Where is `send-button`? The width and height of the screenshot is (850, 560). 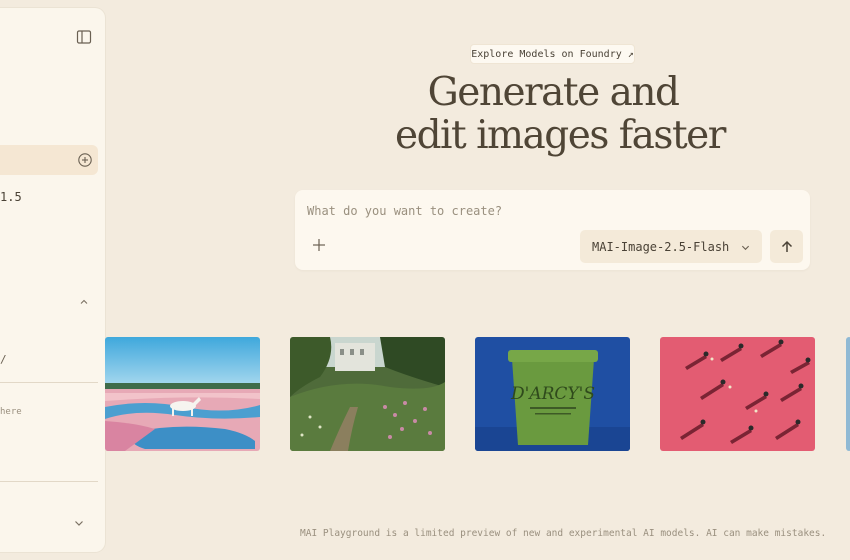 send-button is located at coordinates (786, 246).